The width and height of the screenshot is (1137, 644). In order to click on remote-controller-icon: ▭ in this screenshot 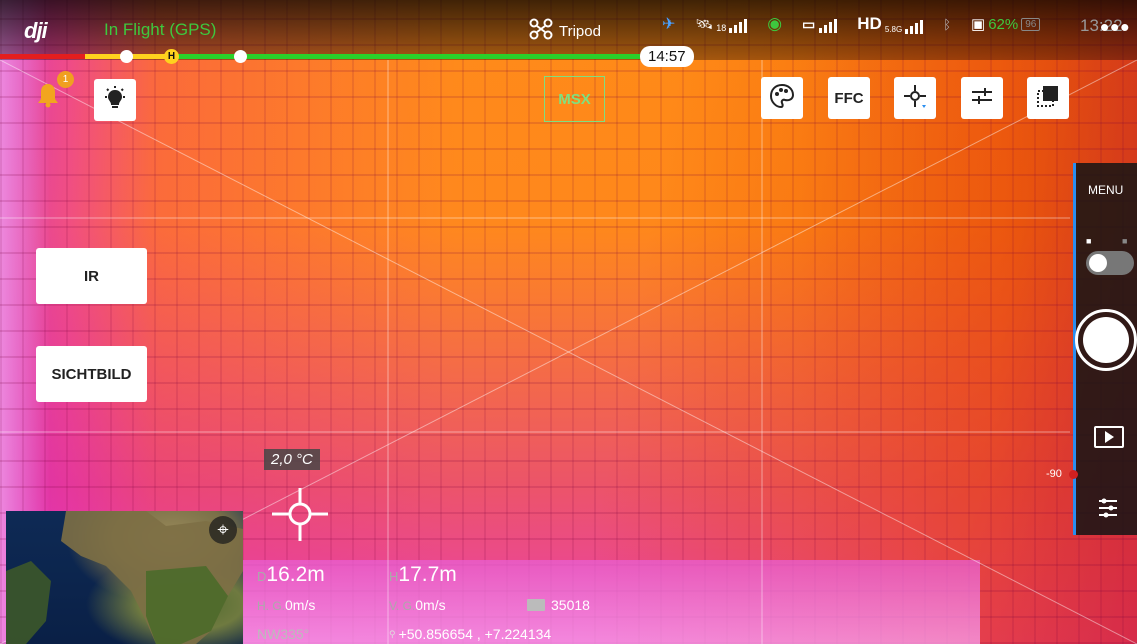, I will do `click(809, 23)`.